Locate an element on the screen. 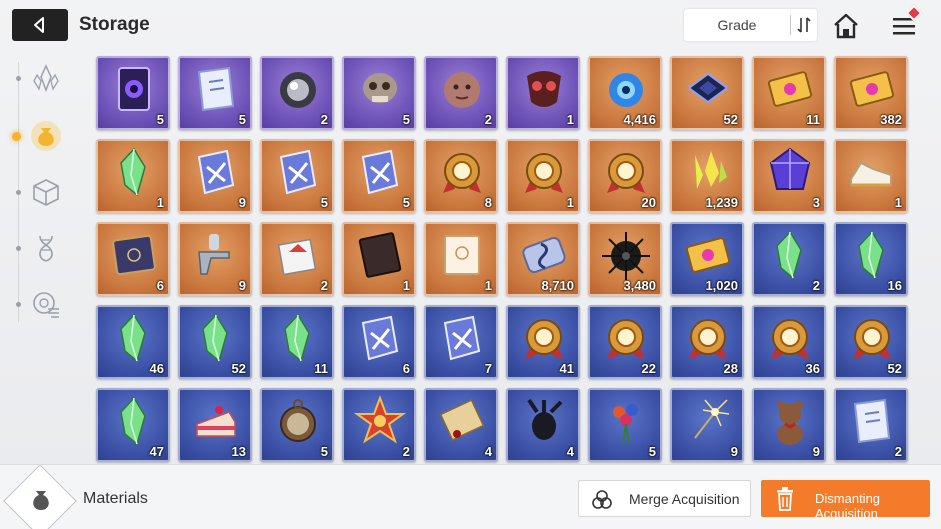 This screenshot has height=529, width=941. page-title: Storage is located at coordinates (114, 24).